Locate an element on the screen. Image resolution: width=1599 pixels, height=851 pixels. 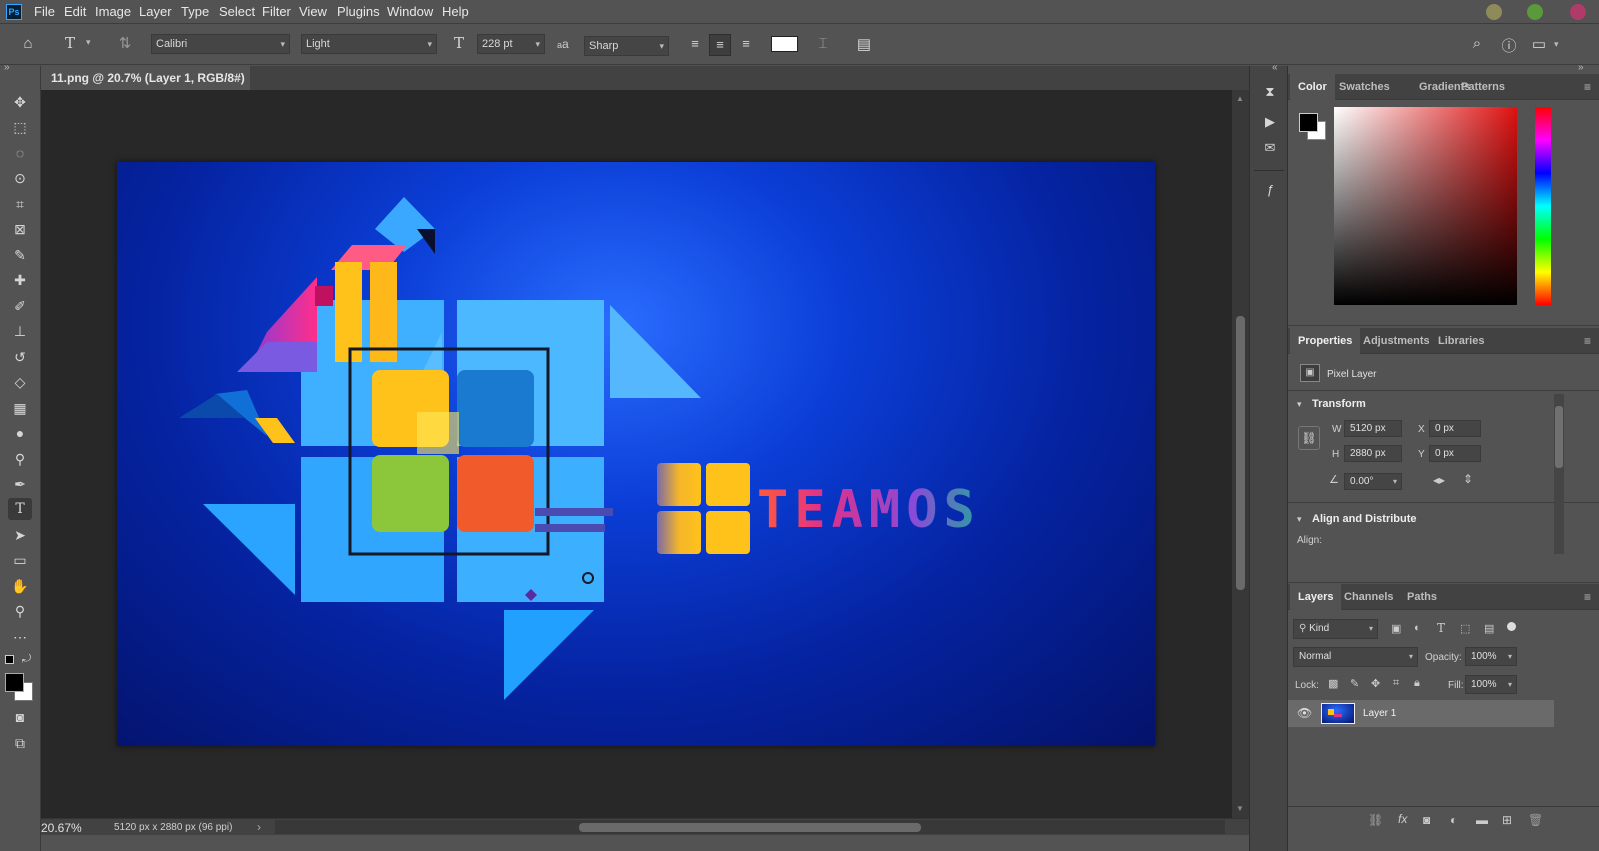
antialias-select: Sharp ▾ is located at coordinates (626, 46).